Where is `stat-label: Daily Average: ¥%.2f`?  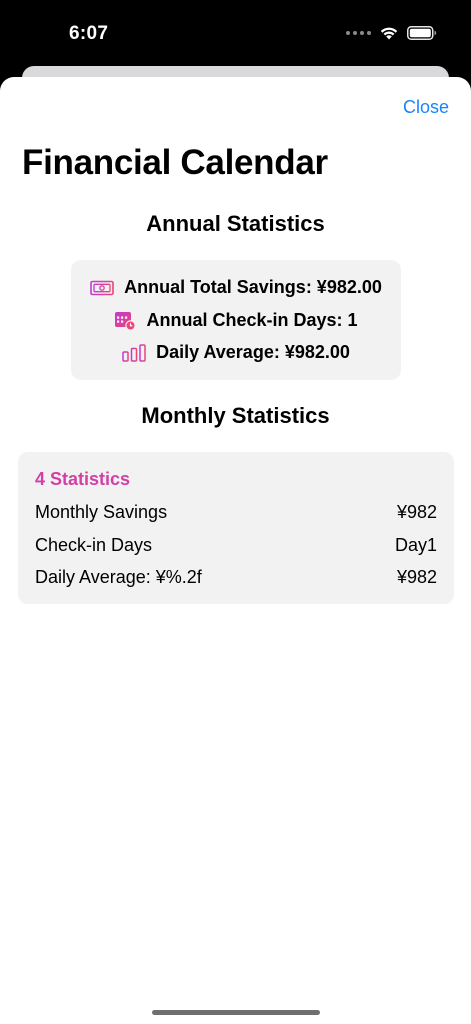
stat-label: Daily Average: ¥%.2f is located at coordinates (118, 577).